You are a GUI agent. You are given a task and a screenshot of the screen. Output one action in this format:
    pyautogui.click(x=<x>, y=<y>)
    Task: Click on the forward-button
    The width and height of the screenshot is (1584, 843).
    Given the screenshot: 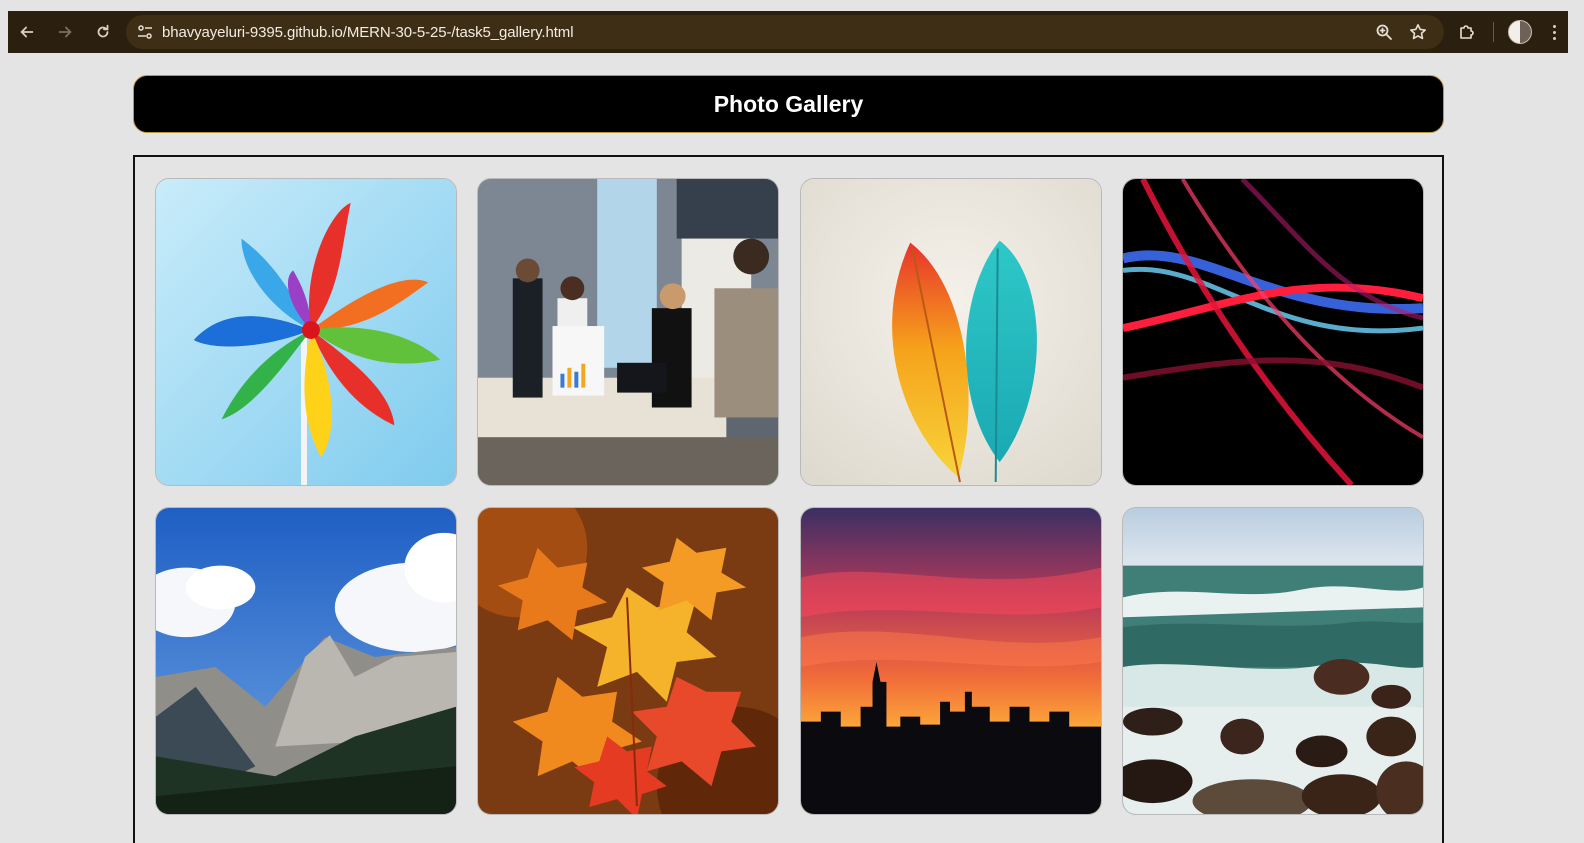 What is the action you would take?
    pyautogui.click(x=65, y=32)
    